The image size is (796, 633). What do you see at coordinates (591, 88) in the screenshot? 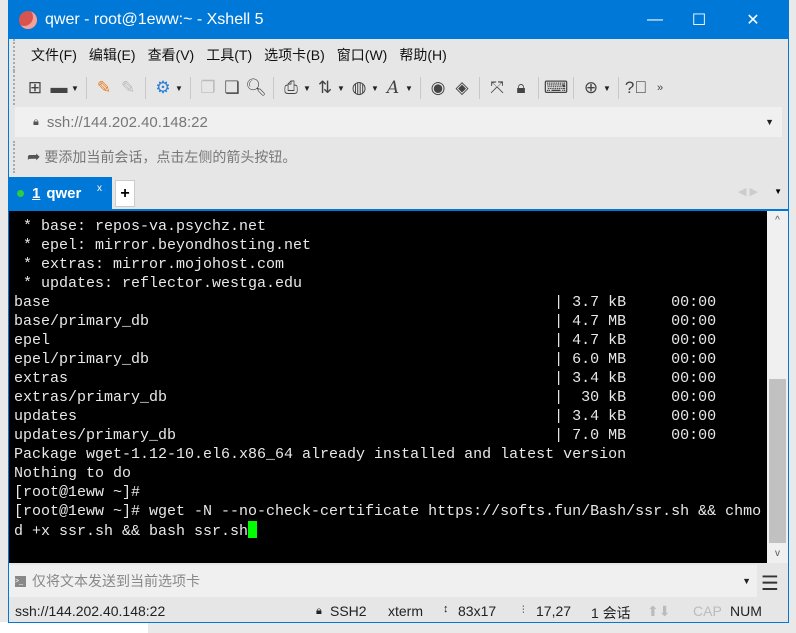
I see `new-tab-icon: ⊕` at bounding box center [591, 88].